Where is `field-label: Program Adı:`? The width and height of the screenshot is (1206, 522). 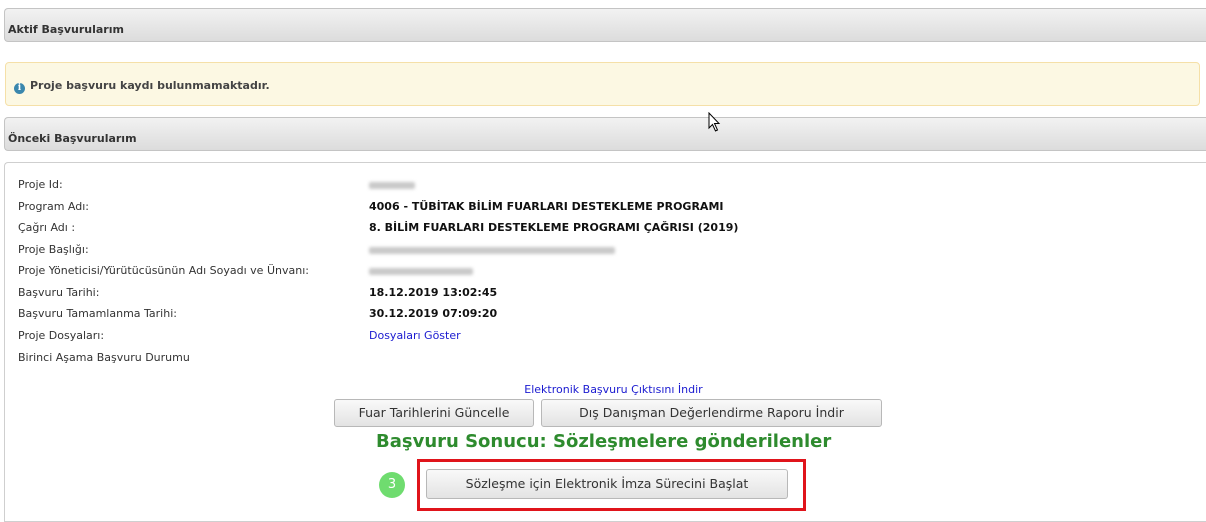 field-label: Program Adı: is located at coordinates (53, 206).